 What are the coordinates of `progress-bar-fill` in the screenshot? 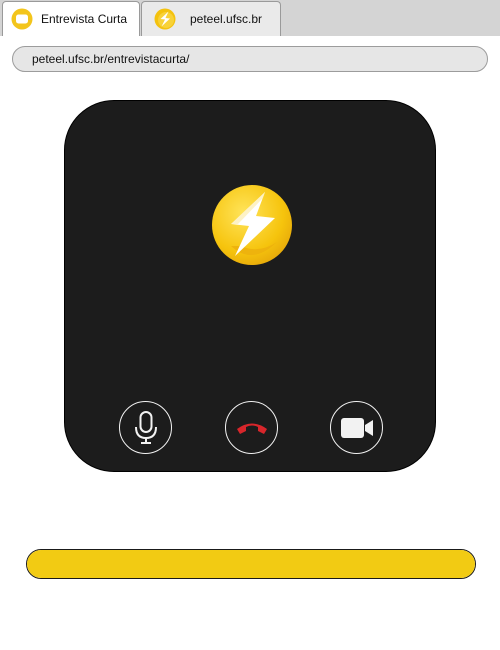 It's located at (251, 564).